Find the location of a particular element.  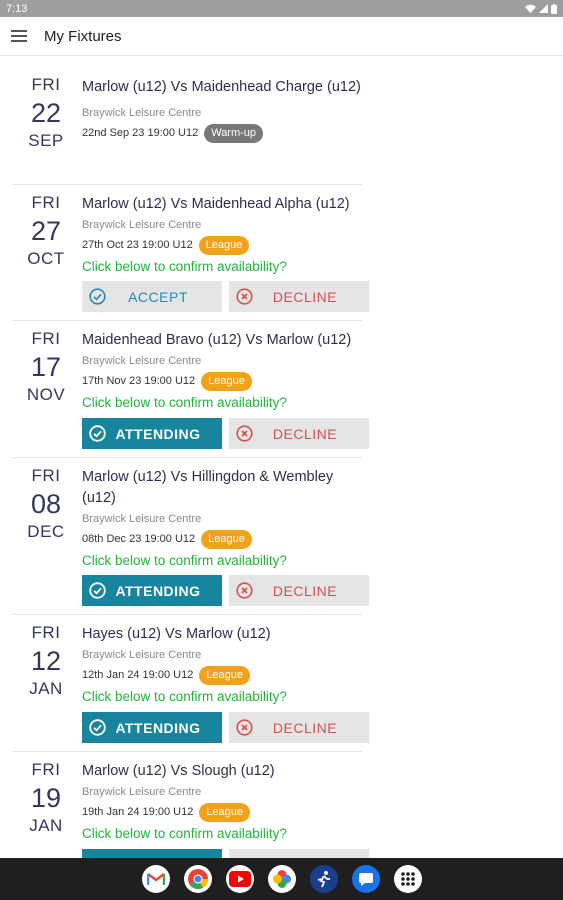

fixture-datetime: 08th Dec 23 19:00 U12 is located at coordinates (139, 539).